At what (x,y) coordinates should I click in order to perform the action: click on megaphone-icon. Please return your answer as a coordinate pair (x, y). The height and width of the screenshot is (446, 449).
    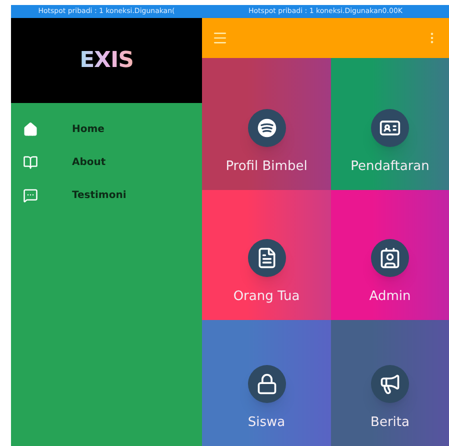
    Looking at the image, I should click on (390, 383).